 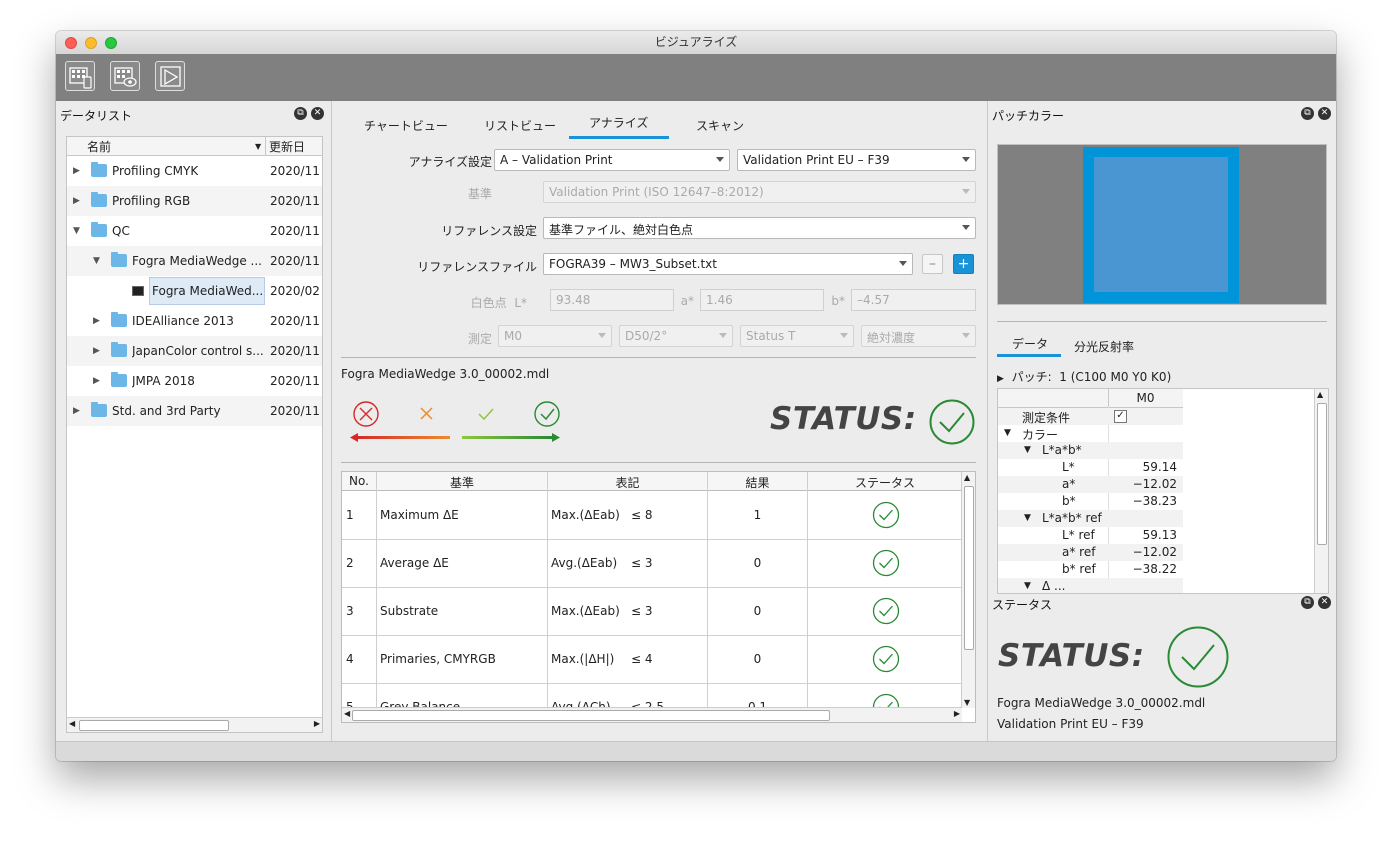 I want to click on tree-row: ▼ Fogra MediaWedge ... 2020/11, so click(x=194, y=261).